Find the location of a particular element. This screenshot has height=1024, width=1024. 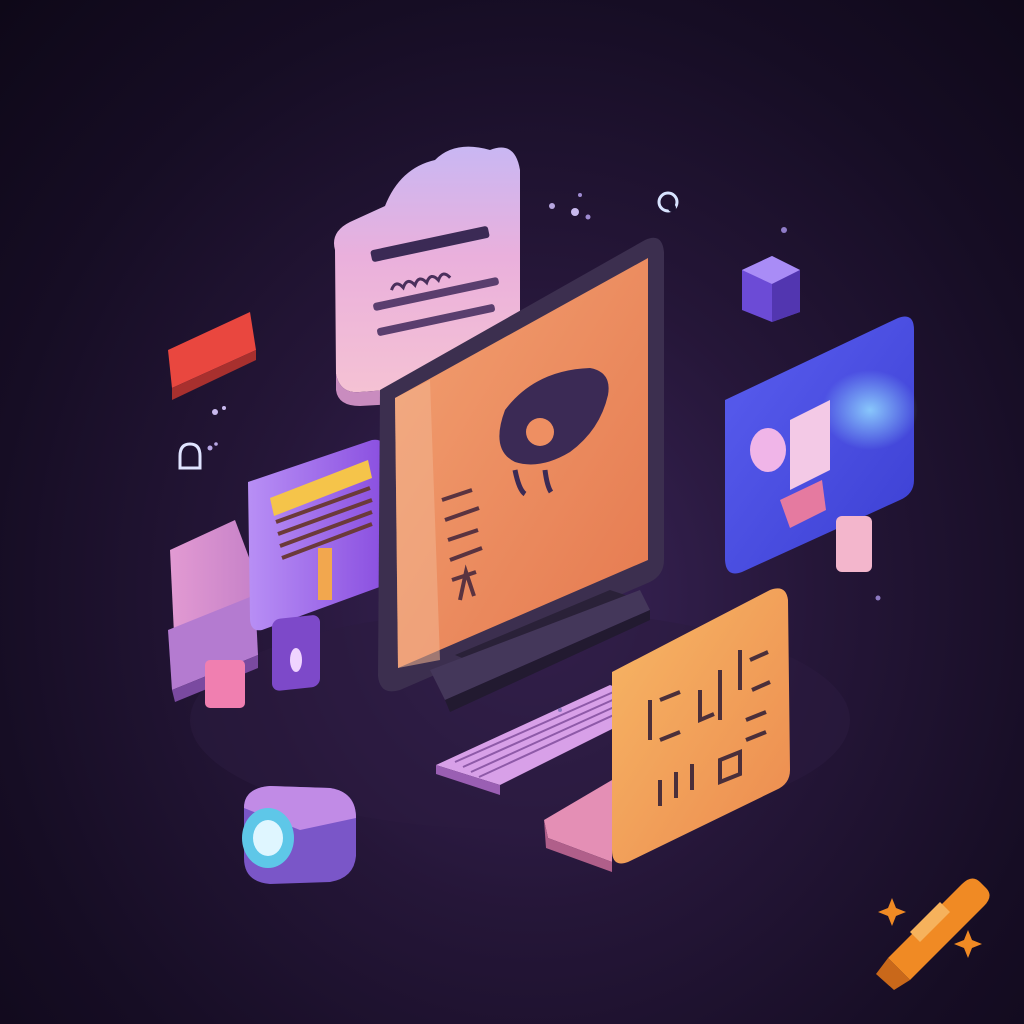

lock-card is located at coordinates (296, 653).